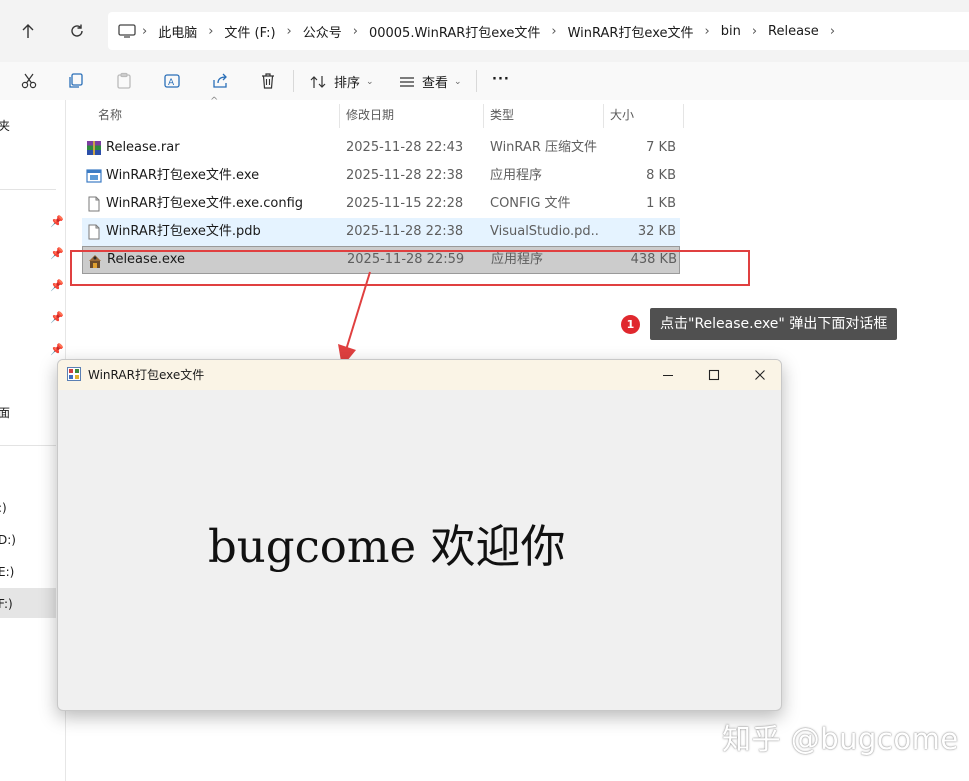 The image size is (969, 781). I want to click on dialog-title: WinRAR打包exe文件, so click(146, 375).